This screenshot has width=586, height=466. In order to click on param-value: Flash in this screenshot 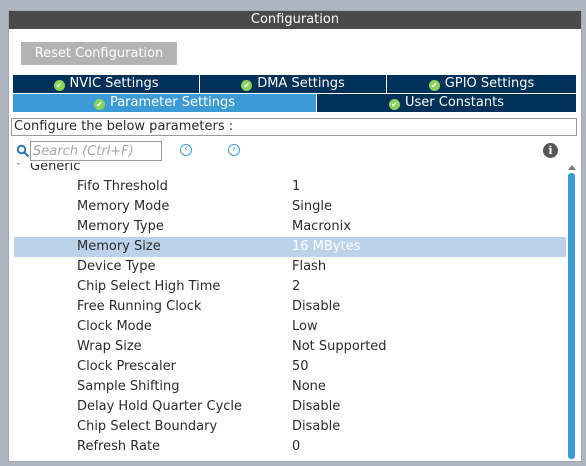, I will do `click(309, 267)`.